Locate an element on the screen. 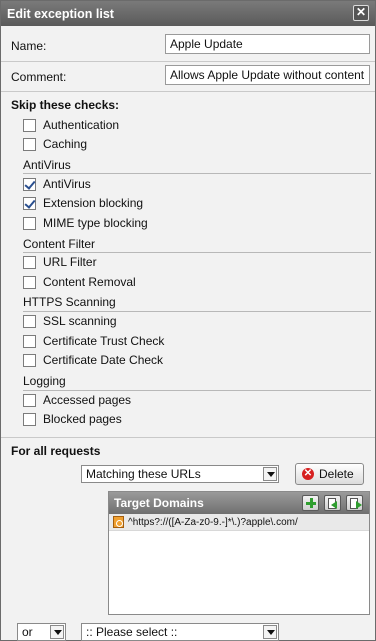 The width and height of the screenshot is (376, 641). comment-input: Allows Apple Update without content is located at coordinates (267, 75).